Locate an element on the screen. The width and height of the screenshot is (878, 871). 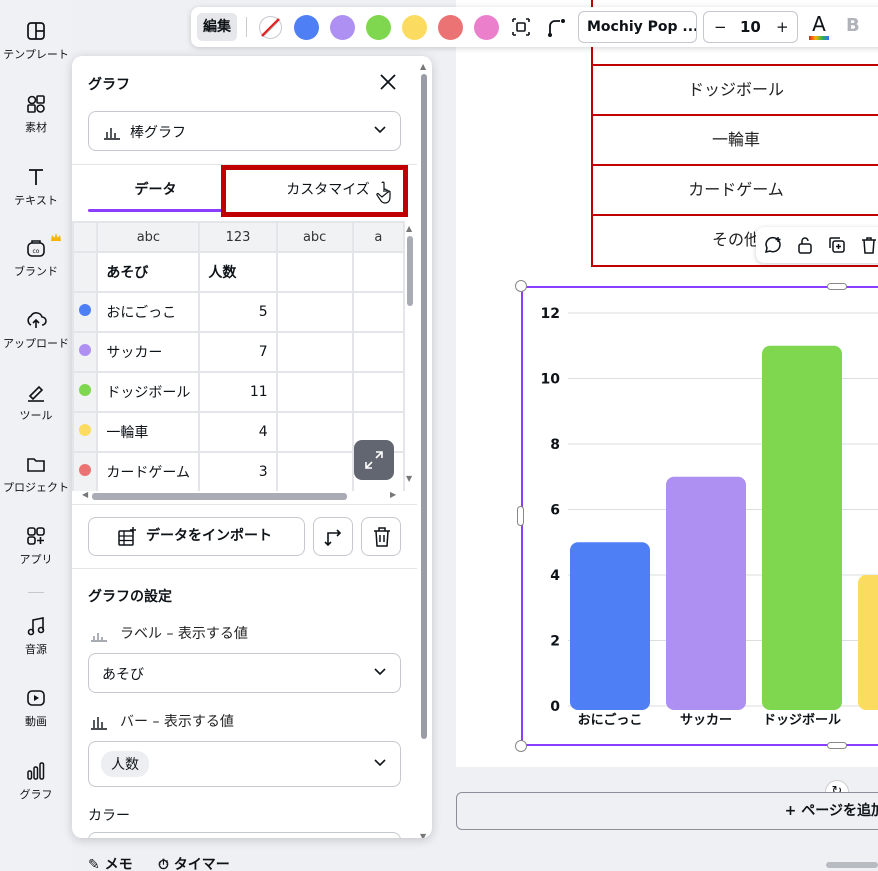
delete-data-button is located at coordinates (381, 536).